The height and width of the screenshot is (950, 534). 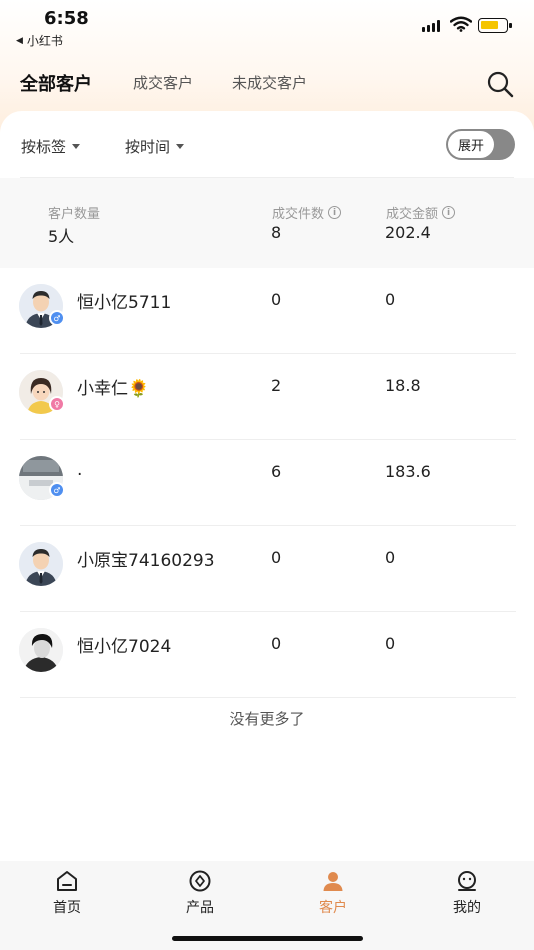 What do you see at coordinates (431, 26) in the screenshot?
I see `cellular-signal-icon` at bounding box center [431, 26].